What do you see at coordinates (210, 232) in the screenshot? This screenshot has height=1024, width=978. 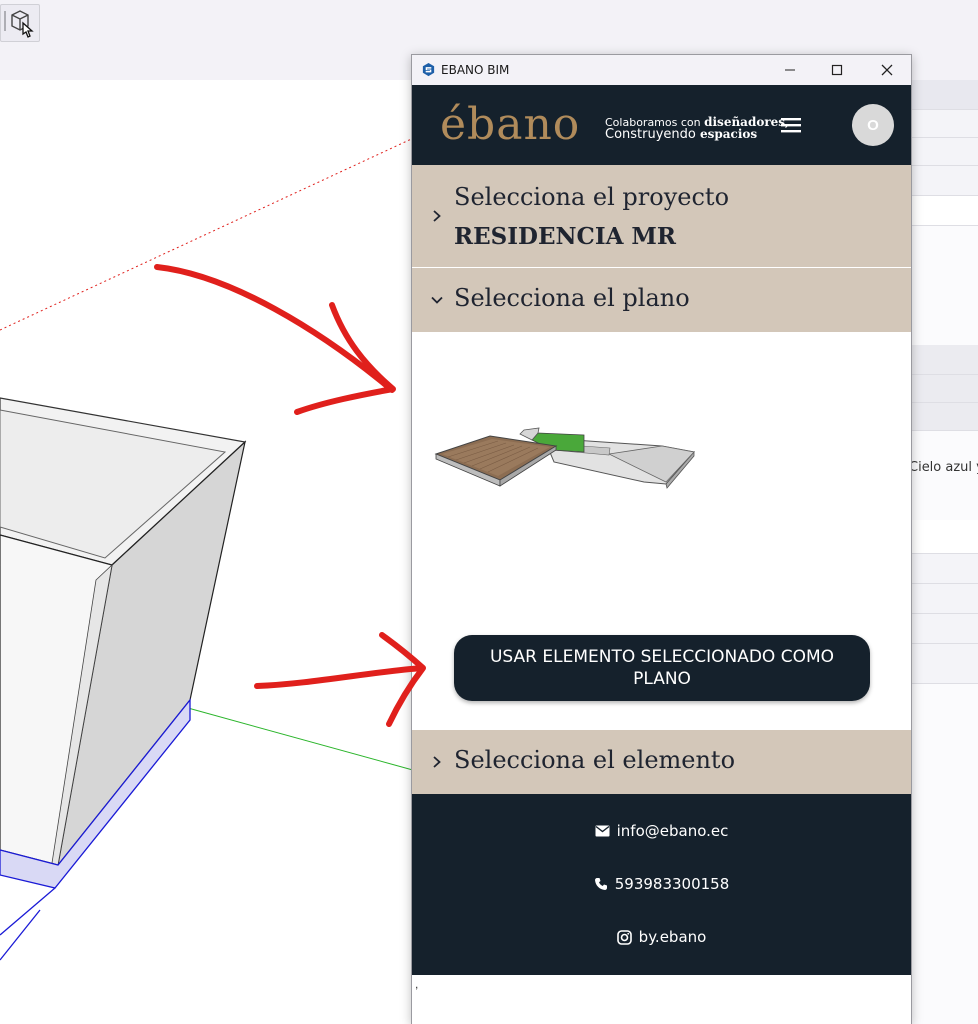 I see `red-axis-line` at bounding box center [210, 232].